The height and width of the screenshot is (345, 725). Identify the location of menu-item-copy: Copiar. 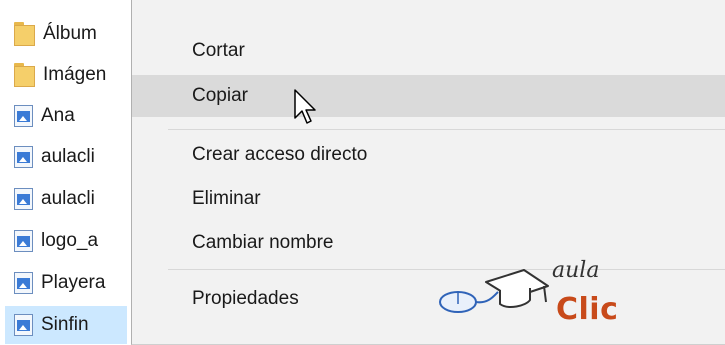
(428, 96).